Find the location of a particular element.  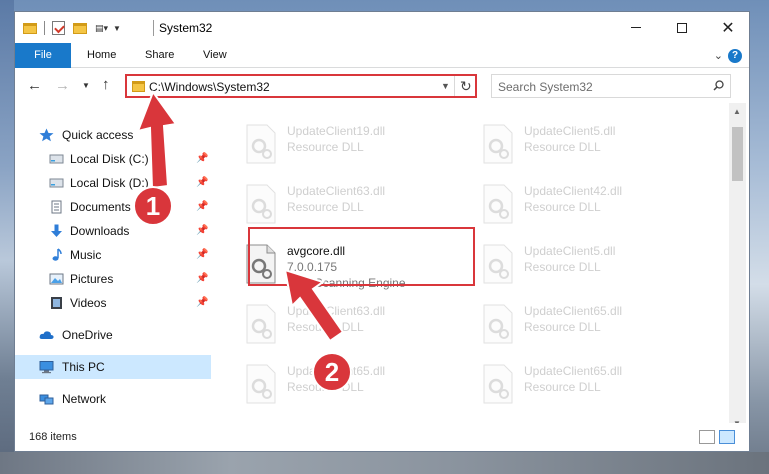

callout-step-1: 1 is located at coordinates (153, 206).